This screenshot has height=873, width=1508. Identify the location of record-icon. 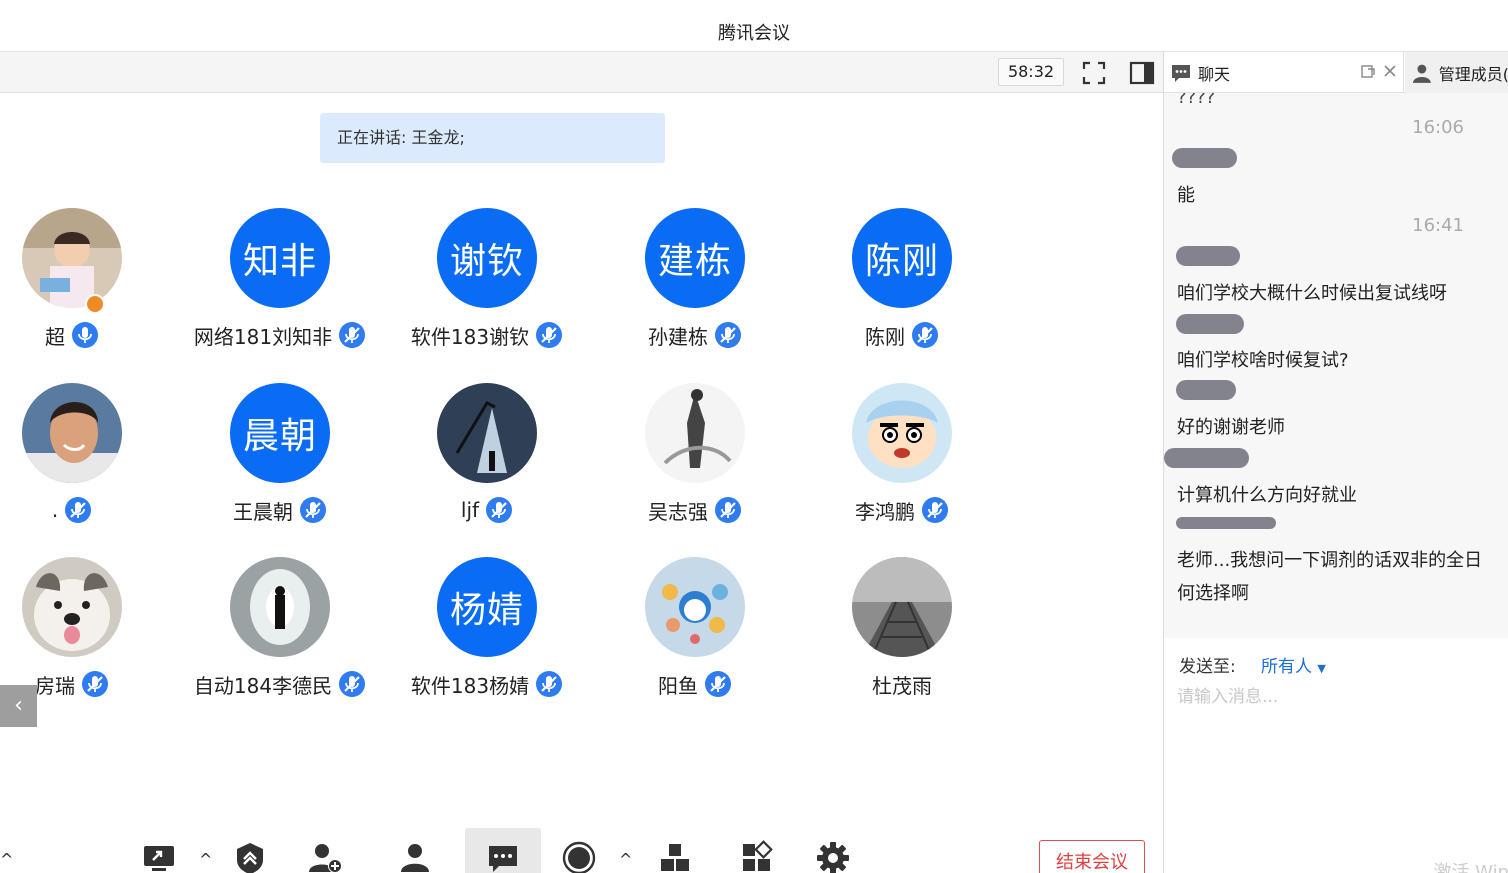
(579, 857).